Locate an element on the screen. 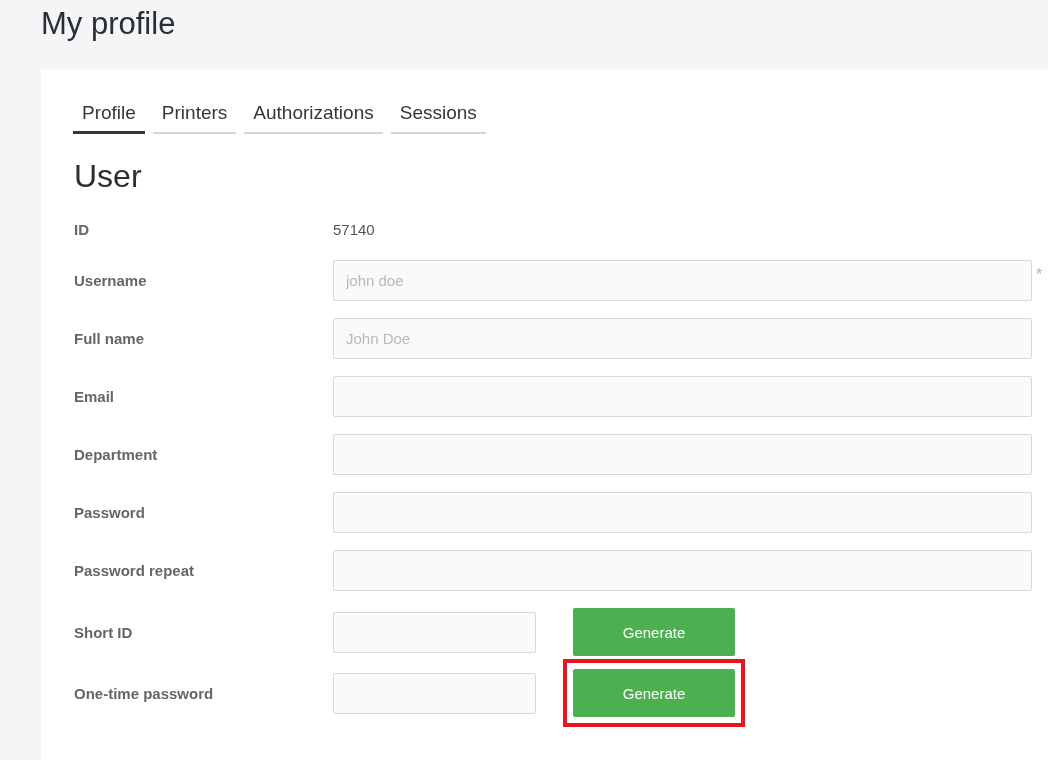  field-label: Short ID is located at coordinates (104, 632).